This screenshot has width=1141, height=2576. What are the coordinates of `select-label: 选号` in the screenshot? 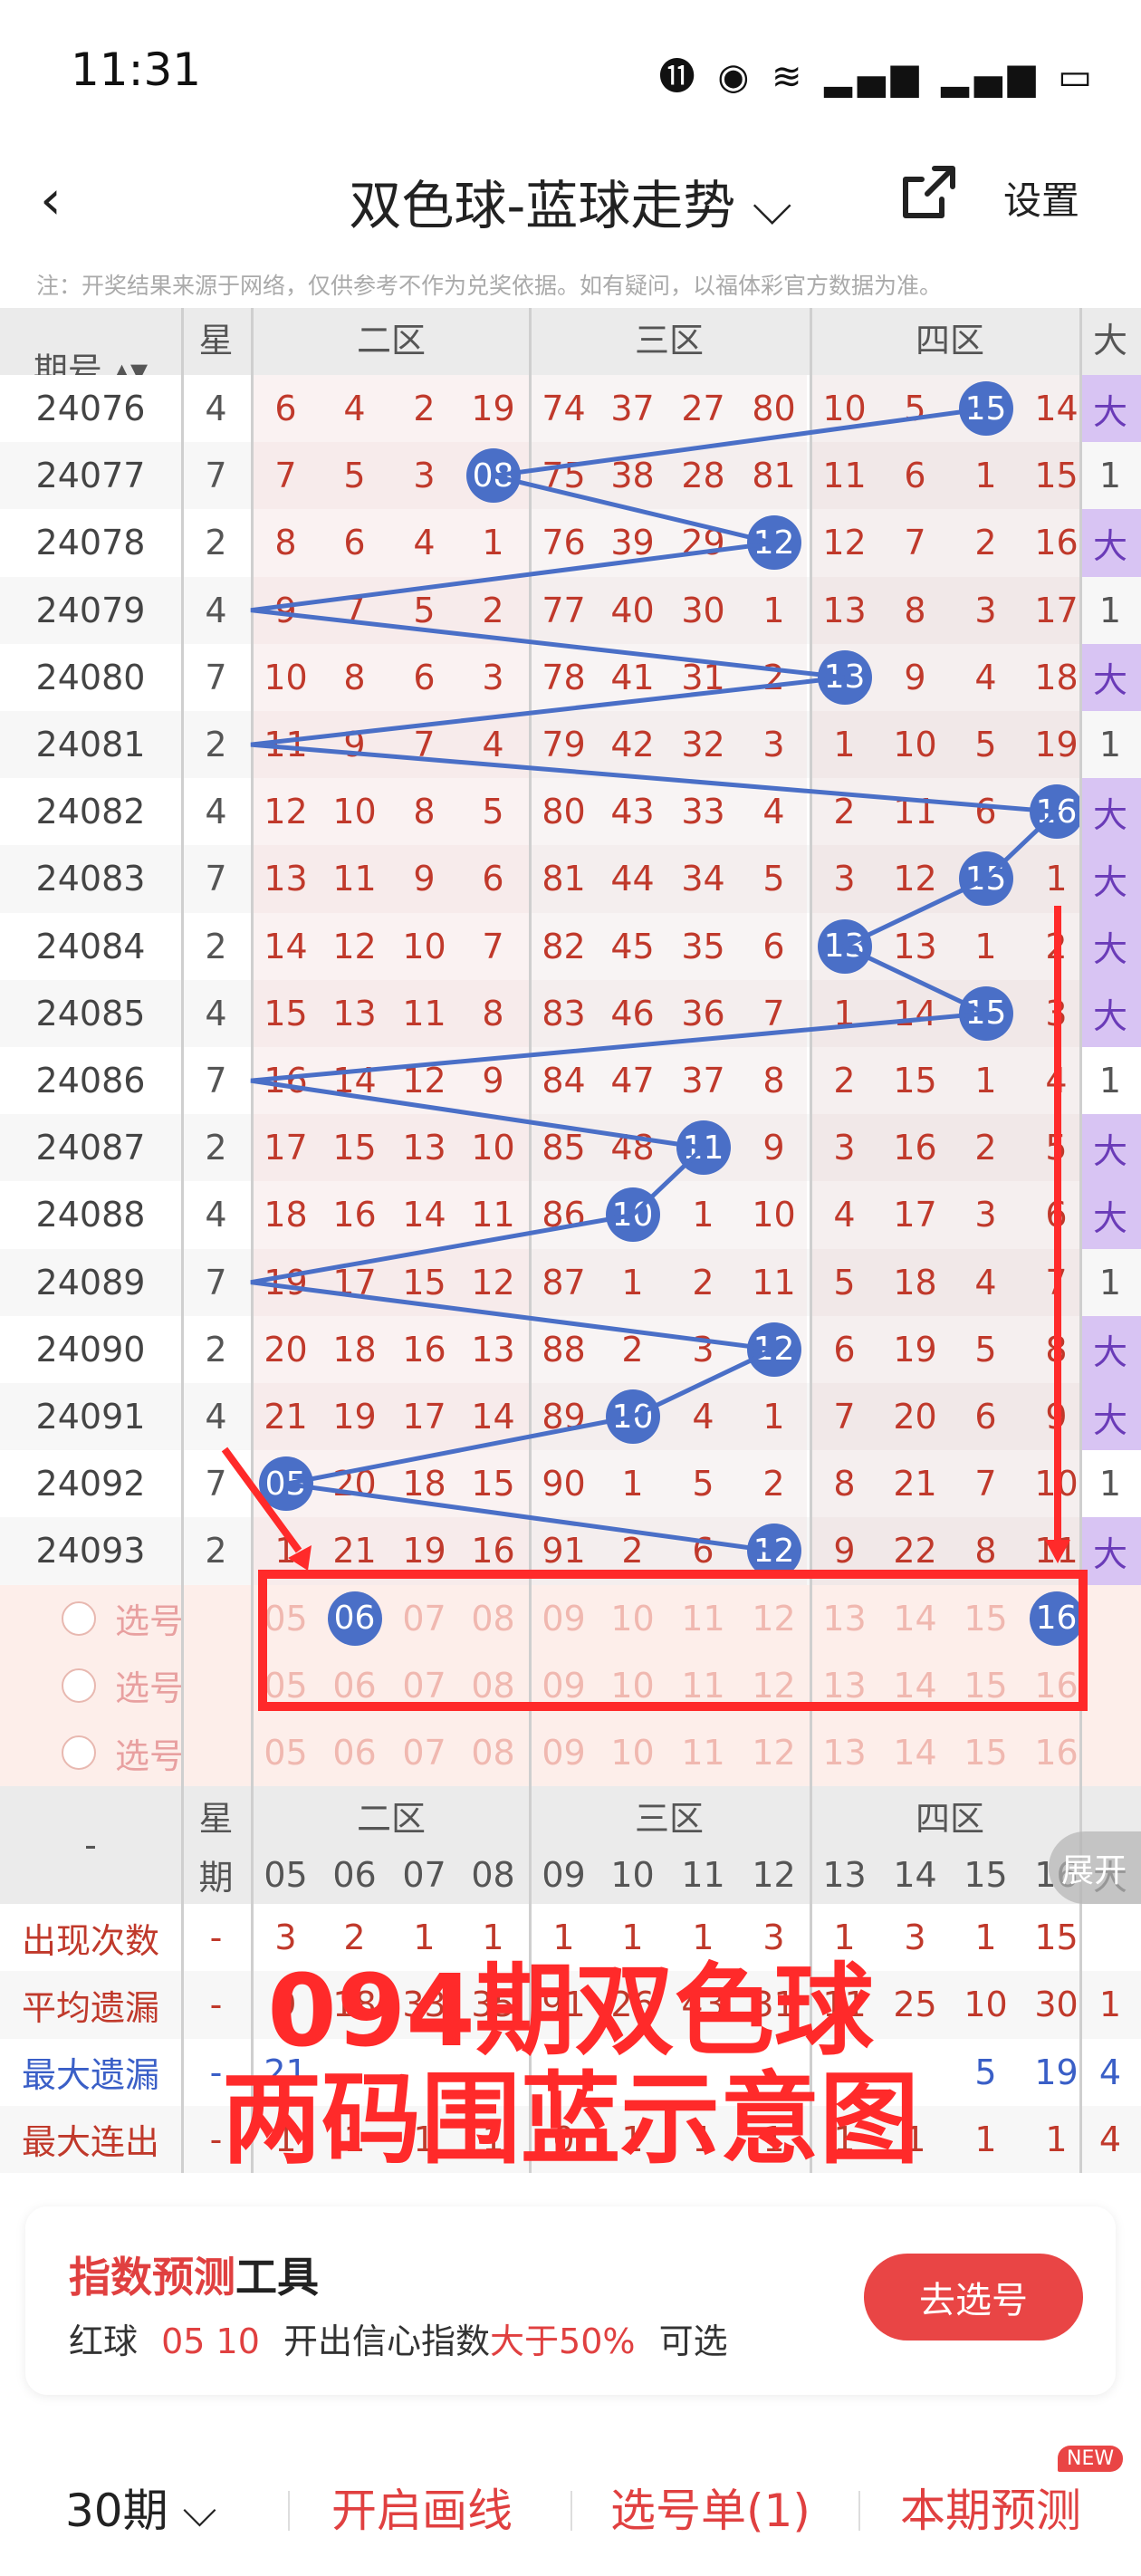 It's located at (149, 1621).